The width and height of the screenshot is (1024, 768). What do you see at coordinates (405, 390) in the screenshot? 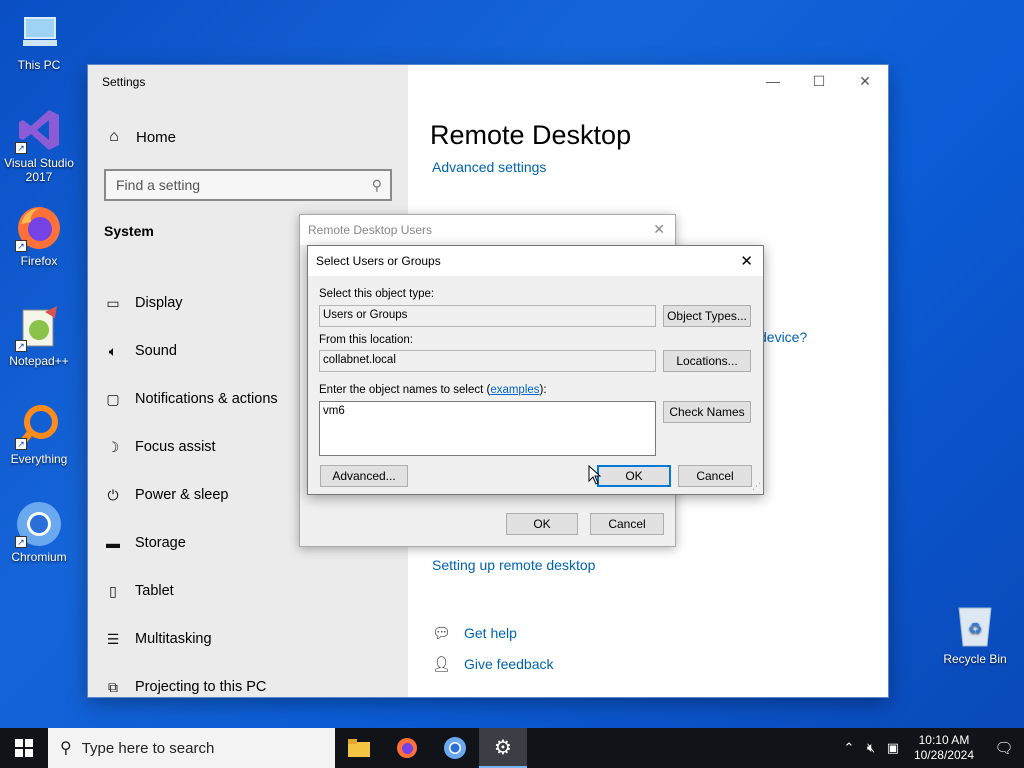
I see `object-names-label-prefix: Enter the object names to select (` at bounding box center [405, 390].